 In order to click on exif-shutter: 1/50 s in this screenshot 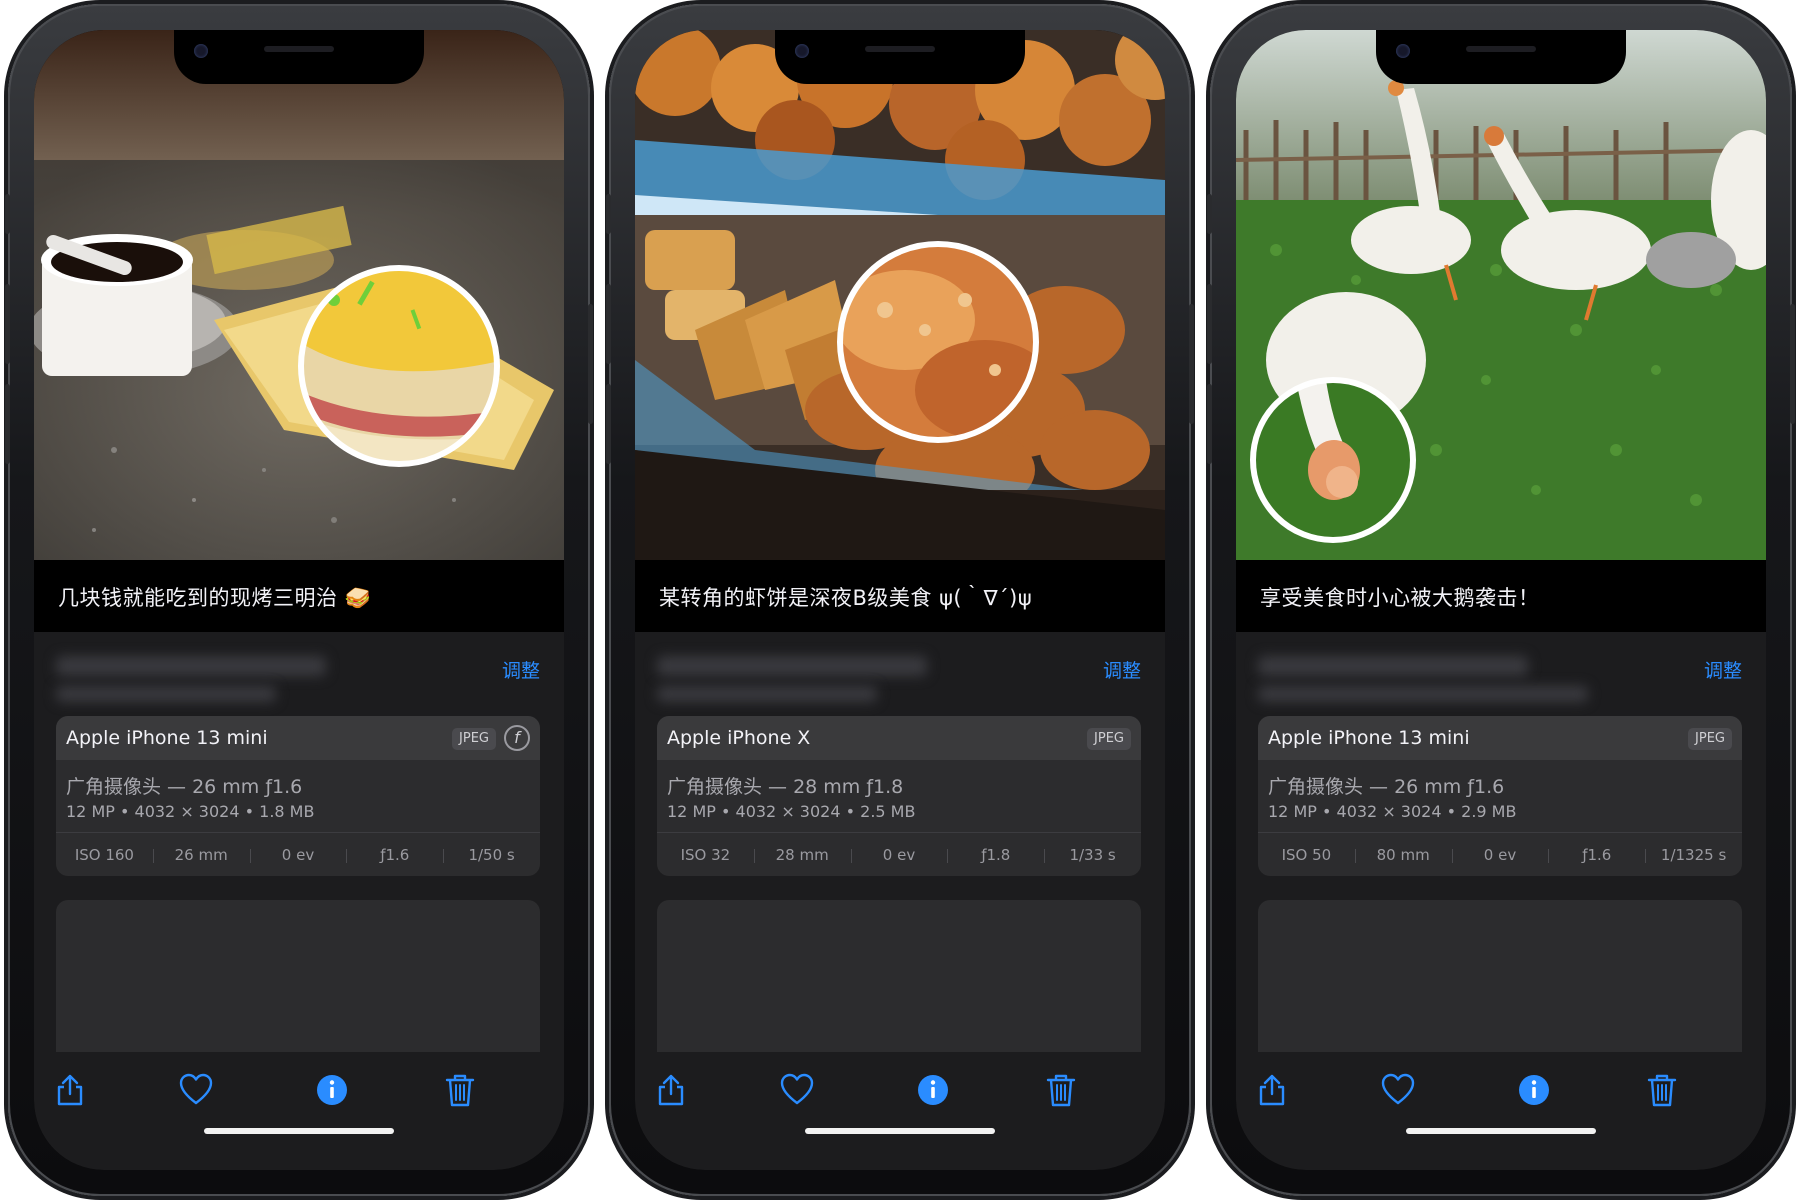, I will do `click(491, 855)`.